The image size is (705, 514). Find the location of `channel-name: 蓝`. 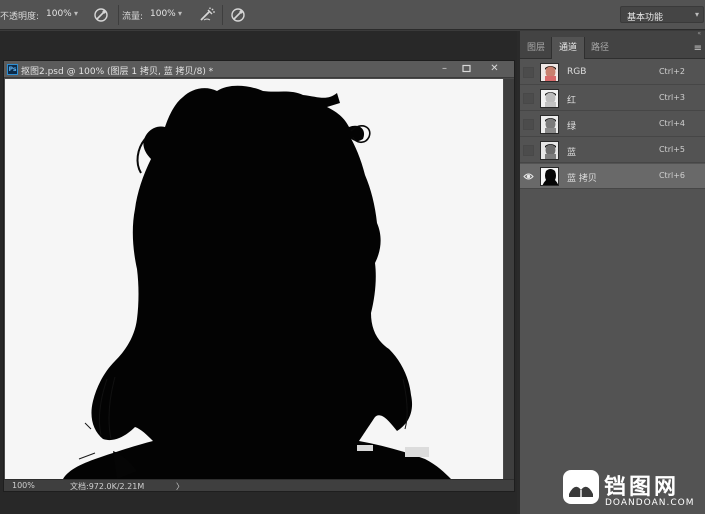

channel-name: 蓝 is located at coordinates (572, 153).